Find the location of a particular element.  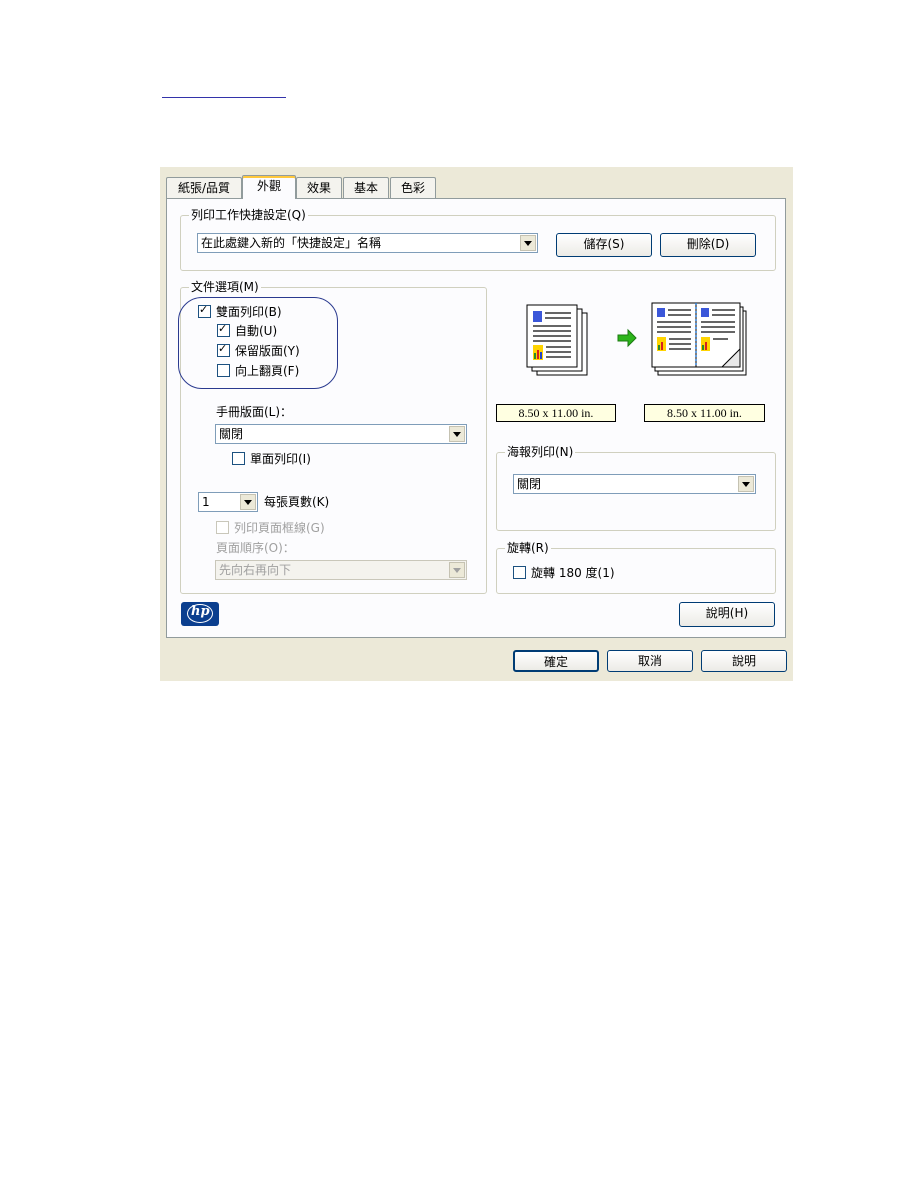

auto-label: 自動(U) is located at coordinates (256, 331).